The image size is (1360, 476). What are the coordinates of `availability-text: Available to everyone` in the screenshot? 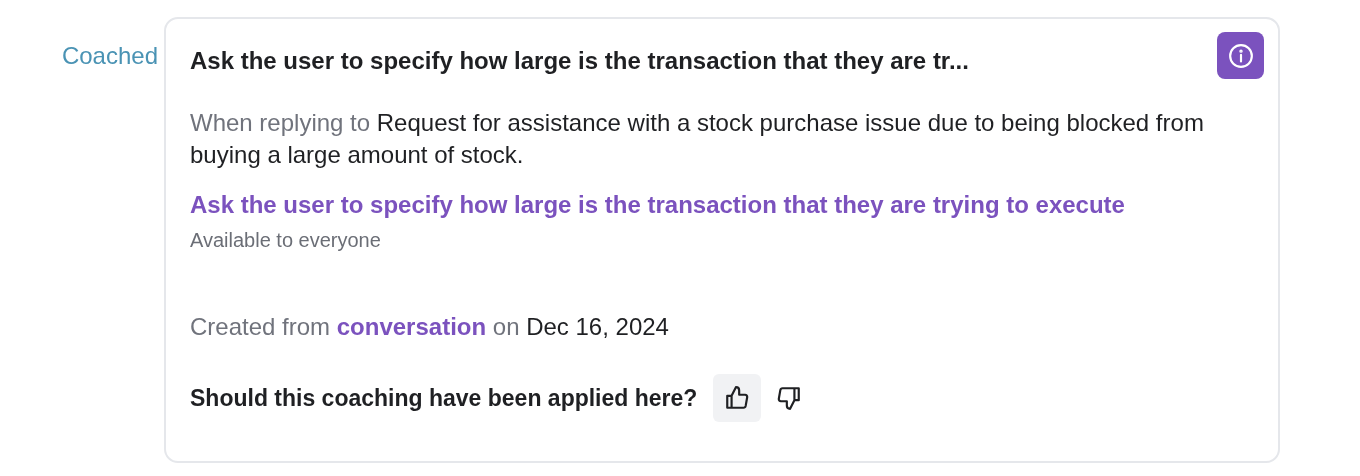 It's located at (286, 240).